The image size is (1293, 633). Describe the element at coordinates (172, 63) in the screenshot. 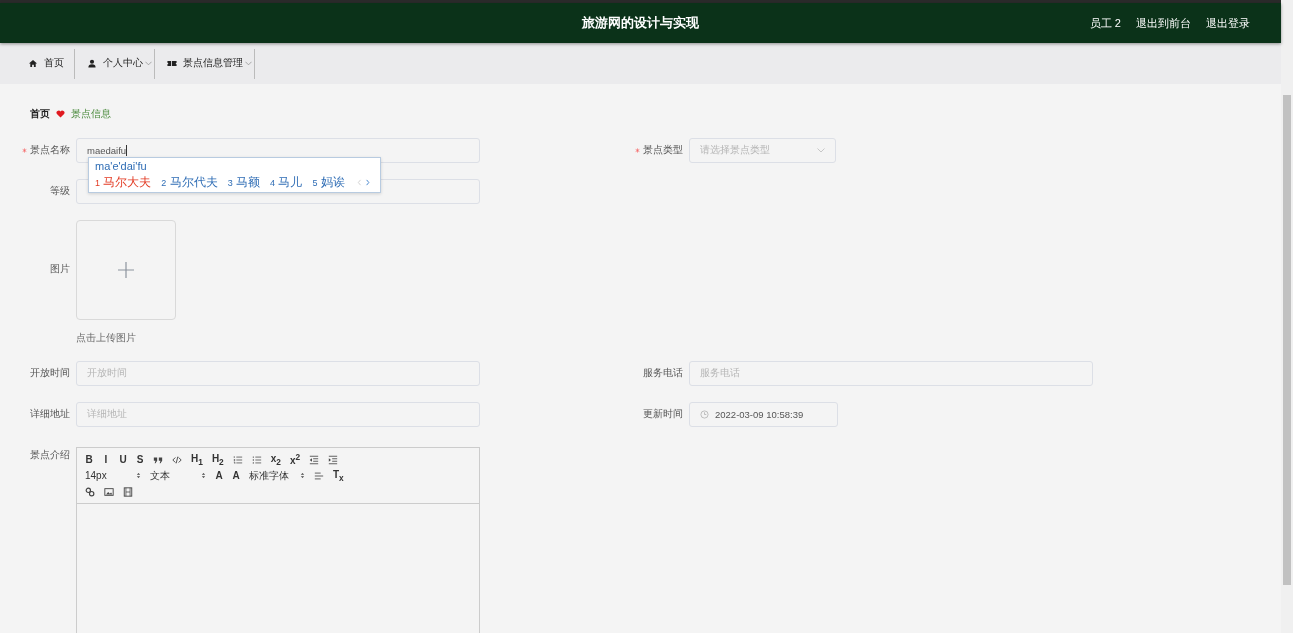

I see `ticket-icon` at that location.